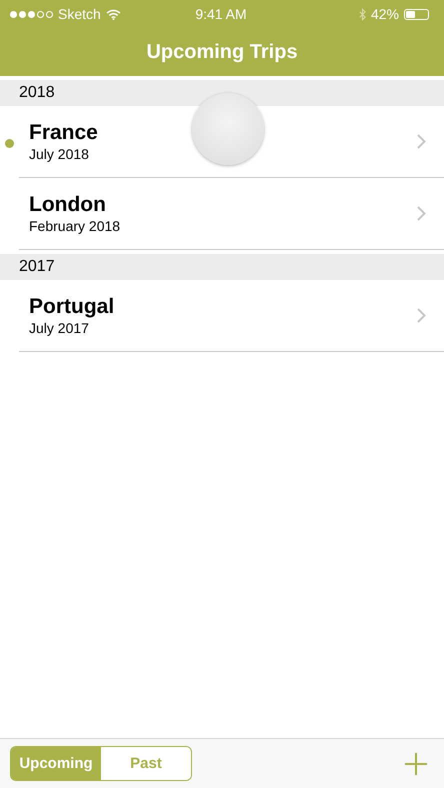 The image size is (444, 788). Describe the element at coordinates (416, 14) in the screenshot. I see `battery-icon` at that location.